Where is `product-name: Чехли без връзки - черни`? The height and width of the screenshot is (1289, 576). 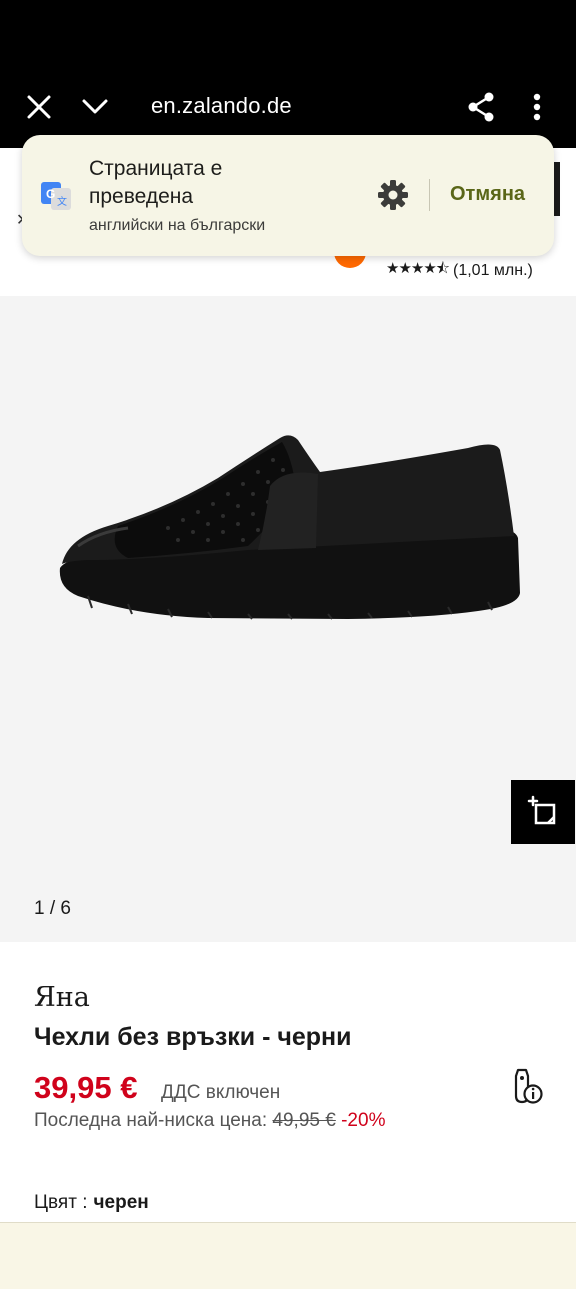 product-name: Чехли без връзки - черни is located at coordinates (193, 1037).